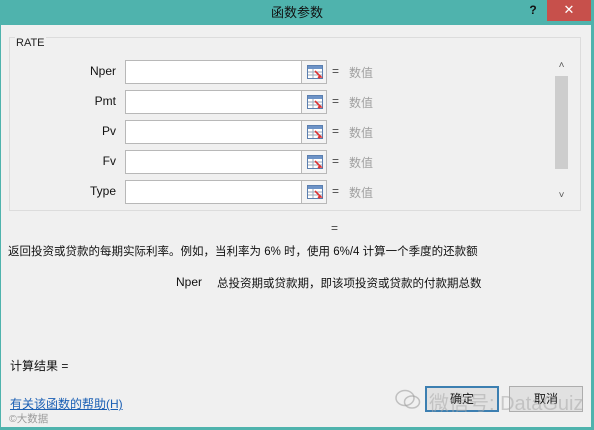 The height and width of the screenshot is (430, 594). I want to click on formula-result-equals: =, so click(335, 228).